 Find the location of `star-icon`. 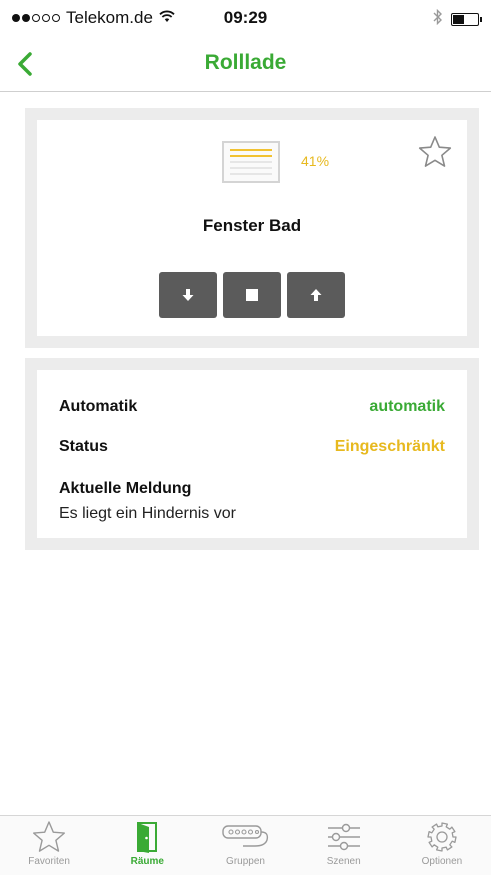

star-icon is located at coordinates (49, 836).